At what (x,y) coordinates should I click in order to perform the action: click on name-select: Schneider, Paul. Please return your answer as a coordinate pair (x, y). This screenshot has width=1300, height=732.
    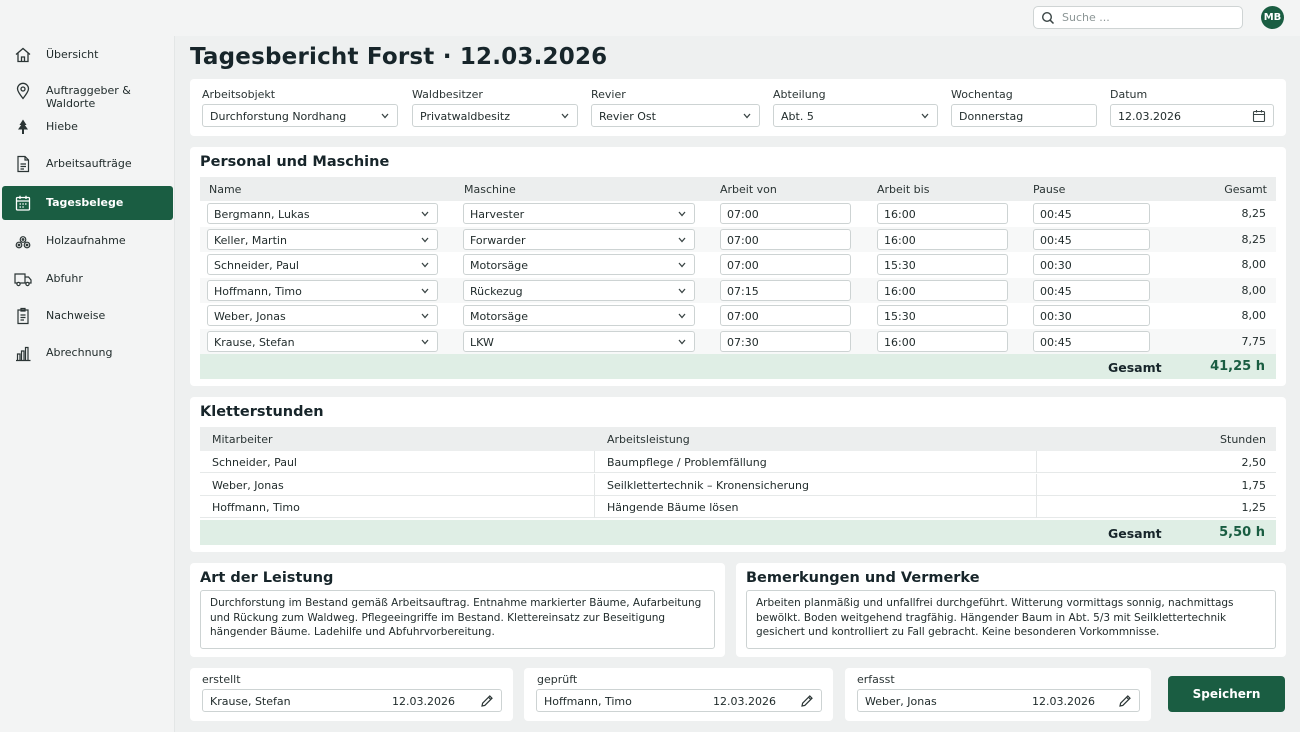
    Looking at the image, I should click on (322, 264).